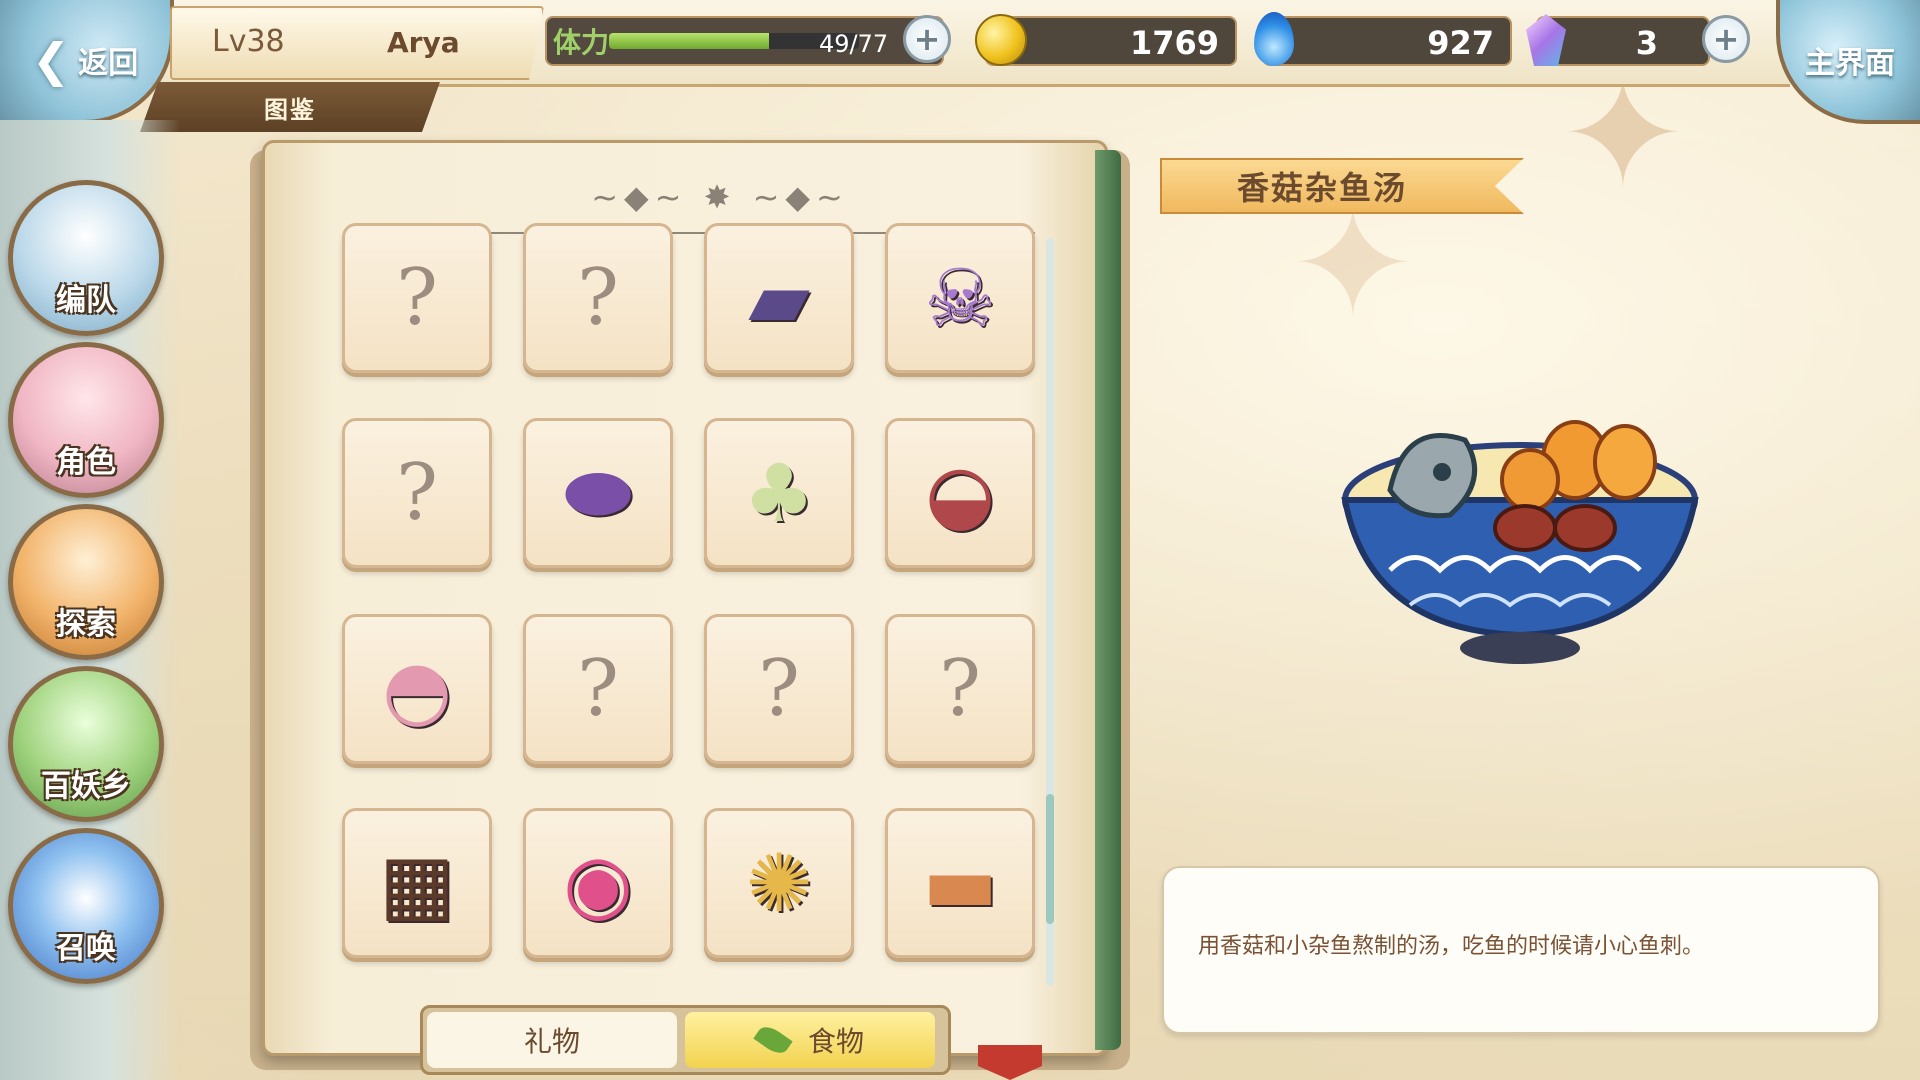  I want to click on player-plate: Lv38 Arya, so click(357, 43).